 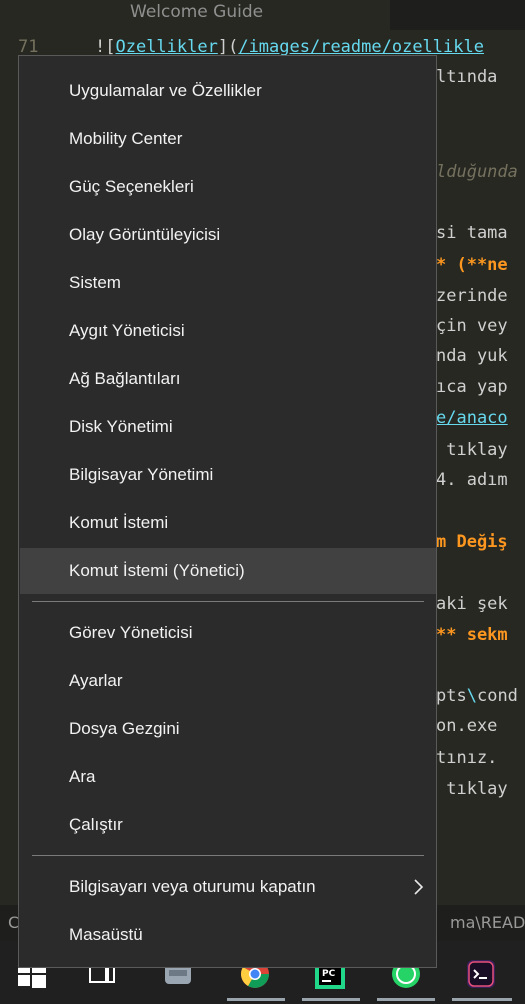 What do you see at coordinates (472, 635) in the screenshot?
I see `code-fragment: ** sekm` at bounding box center [472, 635].